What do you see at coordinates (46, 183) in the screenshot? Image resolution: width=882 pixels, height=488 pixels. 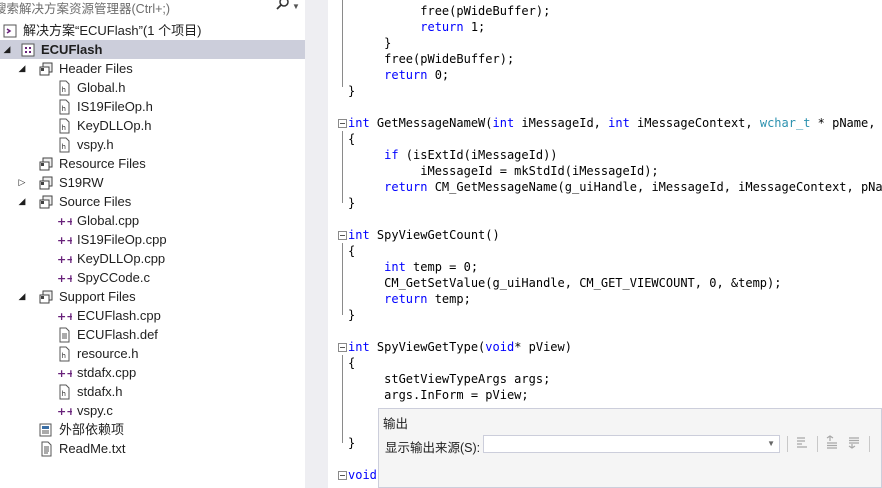 I see `filter-folder-icon` at bounding box center [46, 183].